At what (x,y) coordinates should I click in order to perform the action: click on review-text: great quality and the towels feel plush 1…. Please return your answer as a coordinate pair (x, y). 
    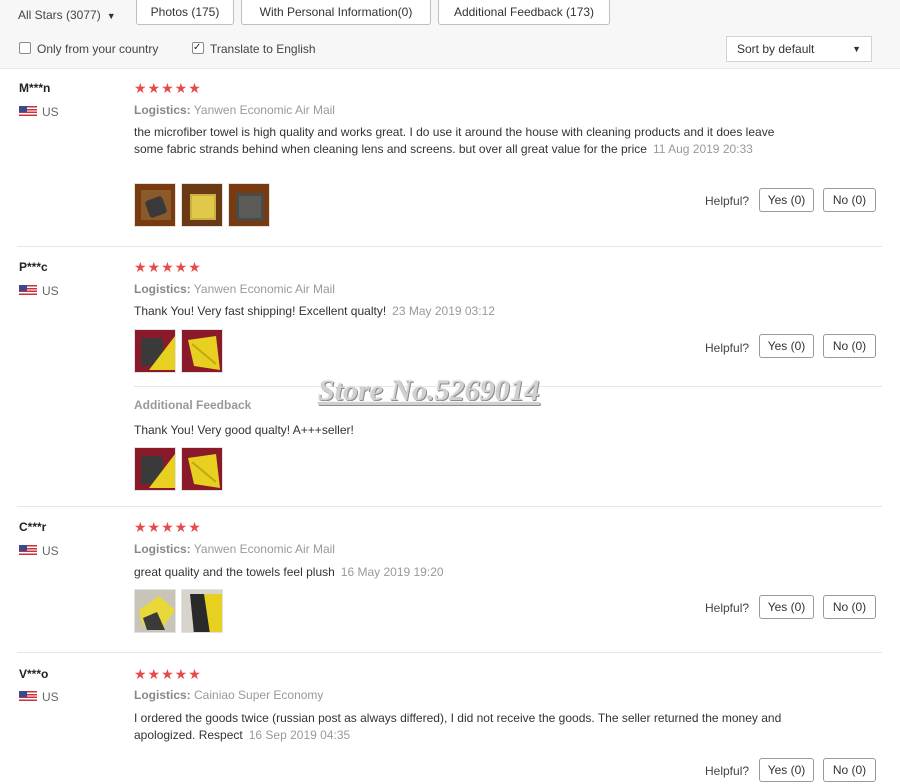
    Looking at the image, I should click on (459, 572).